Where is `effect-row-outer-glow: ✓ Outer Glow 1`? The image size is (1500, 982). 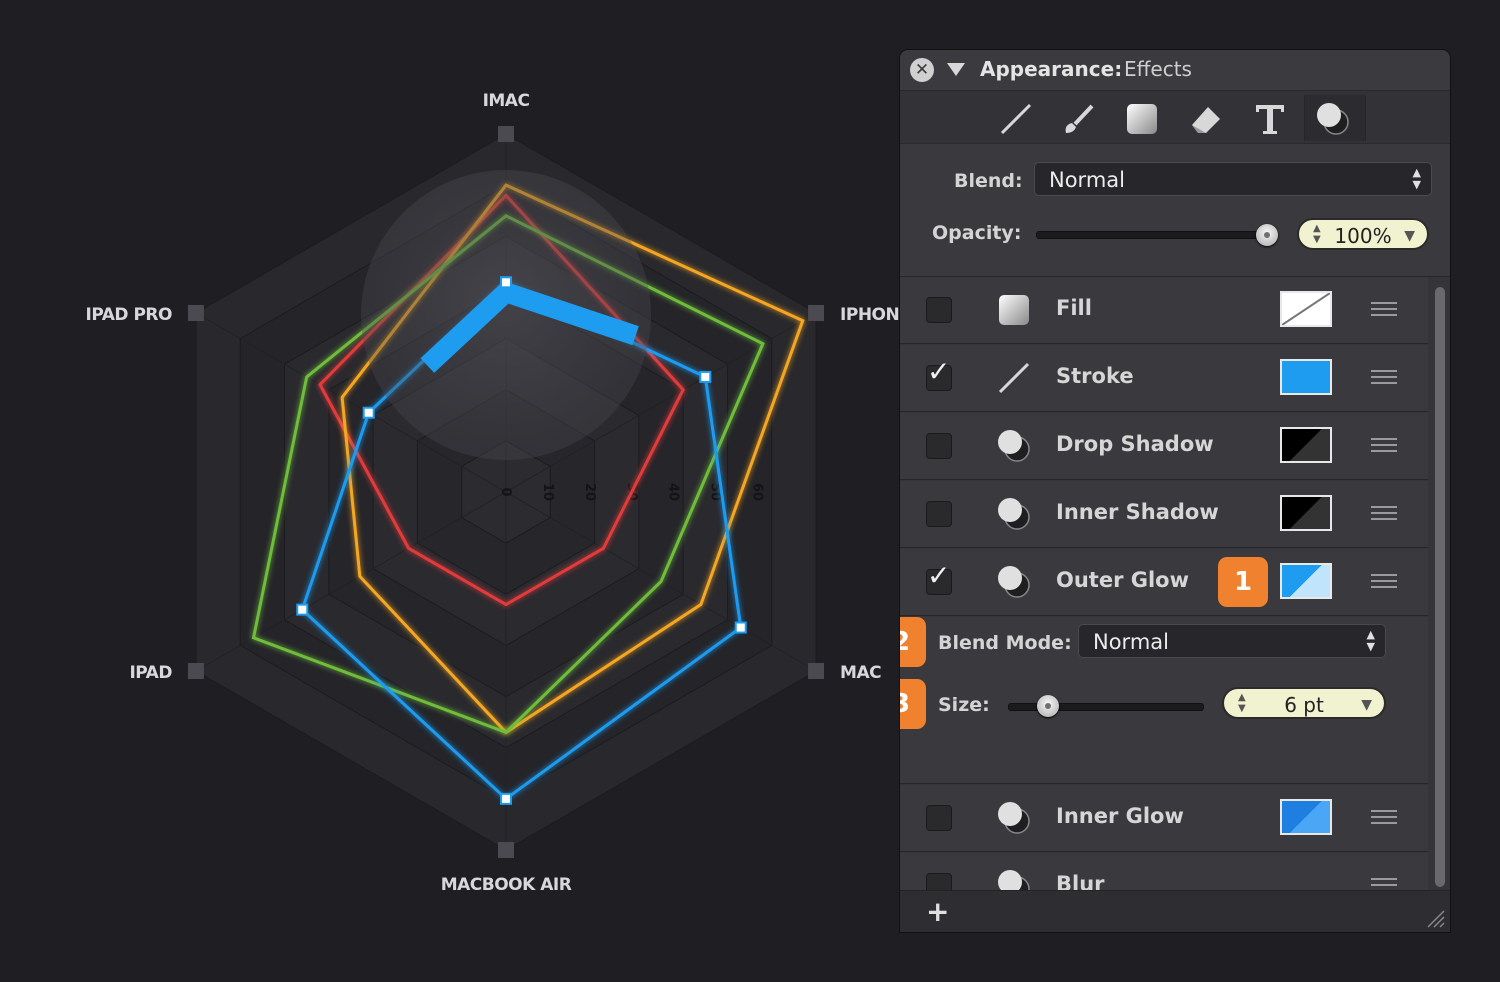
effect-row-outer-glow: ✓ Outer Glow 1 is located at coordinates (1164, 582).